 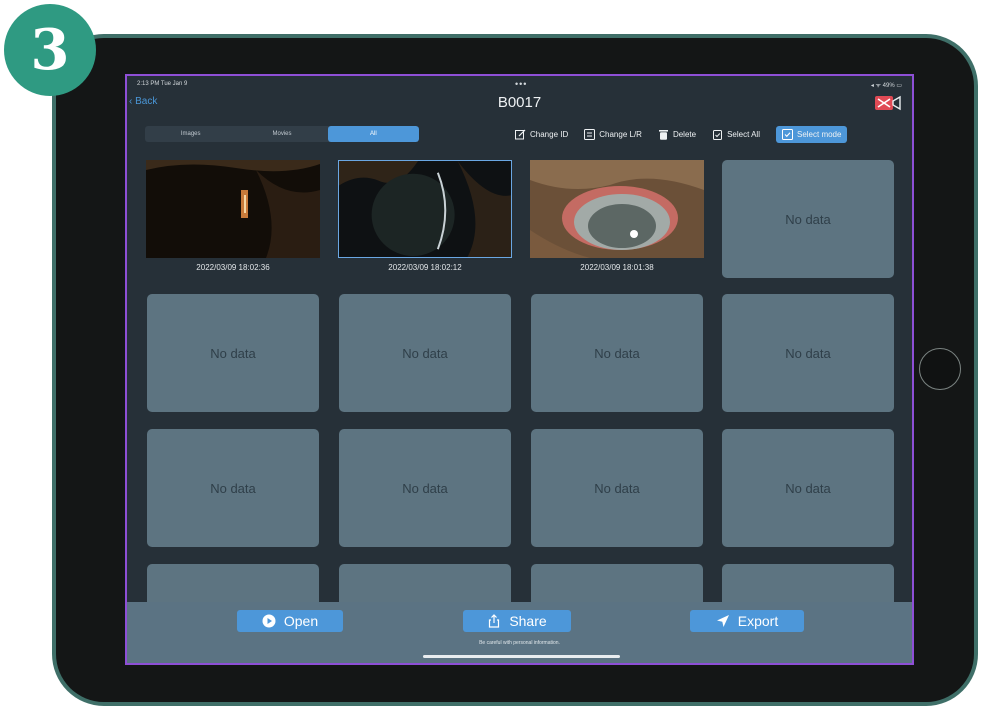 I want to click on step-badge: 3, so click(x=50, y=50).